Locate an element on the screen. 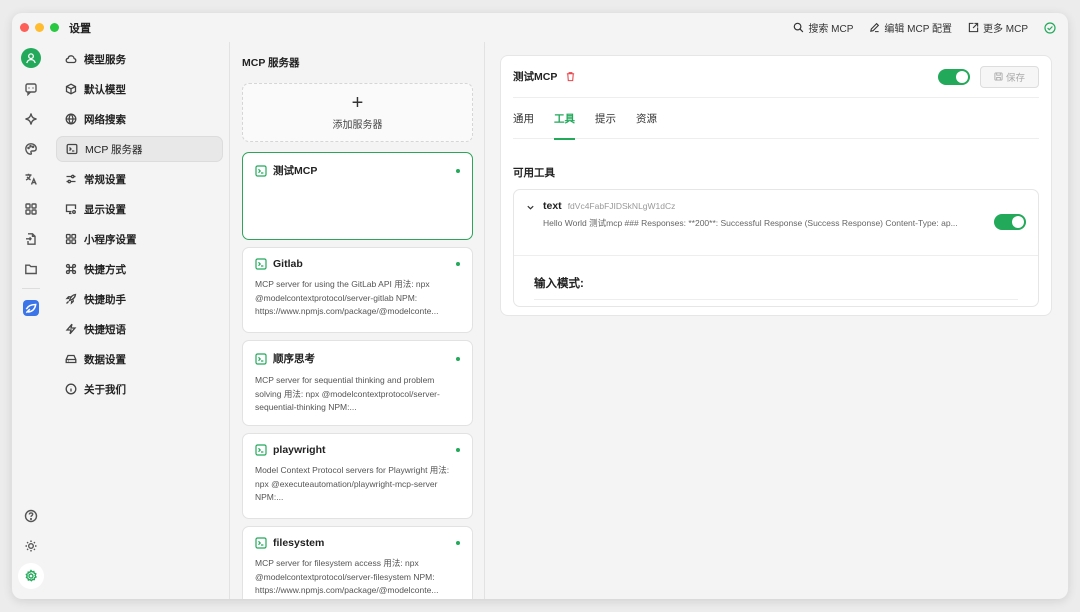  miniapp-nav-button is located at coordinates (31, 308).